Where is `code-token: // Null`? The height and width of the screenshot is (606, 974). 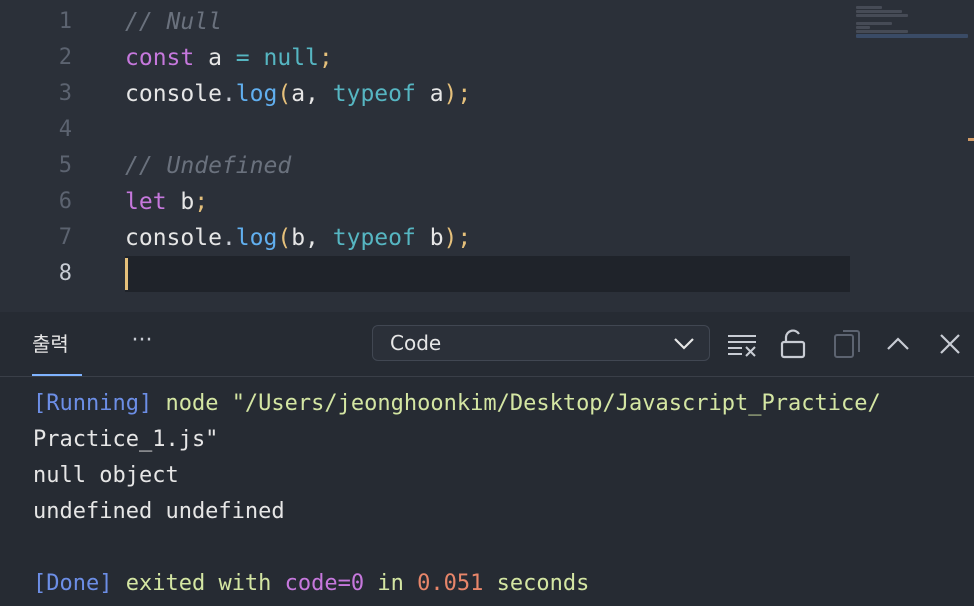
code-token: // Null is located at coordinates (173, 22).